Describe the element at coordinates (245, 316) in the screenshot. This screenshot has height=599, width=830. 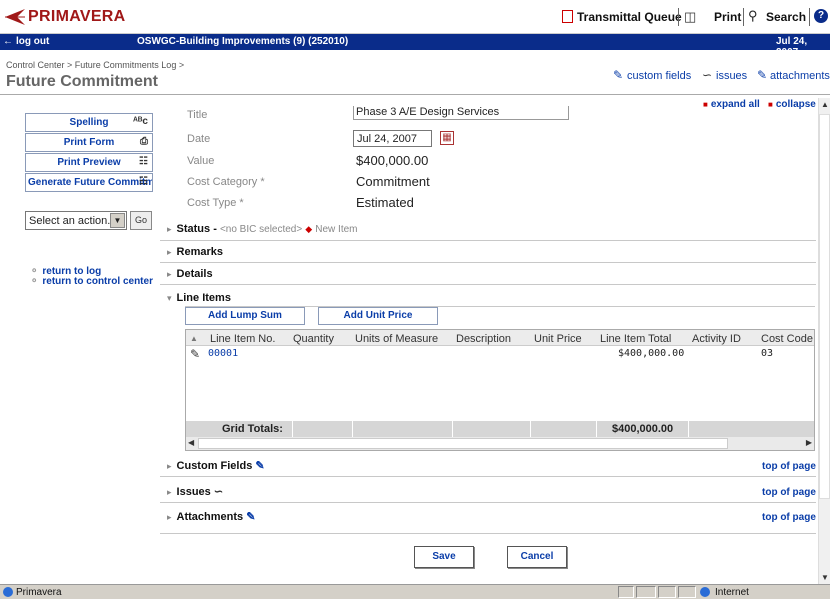
I see `add-lump-sum-button: Add Lump Sum` at that location.